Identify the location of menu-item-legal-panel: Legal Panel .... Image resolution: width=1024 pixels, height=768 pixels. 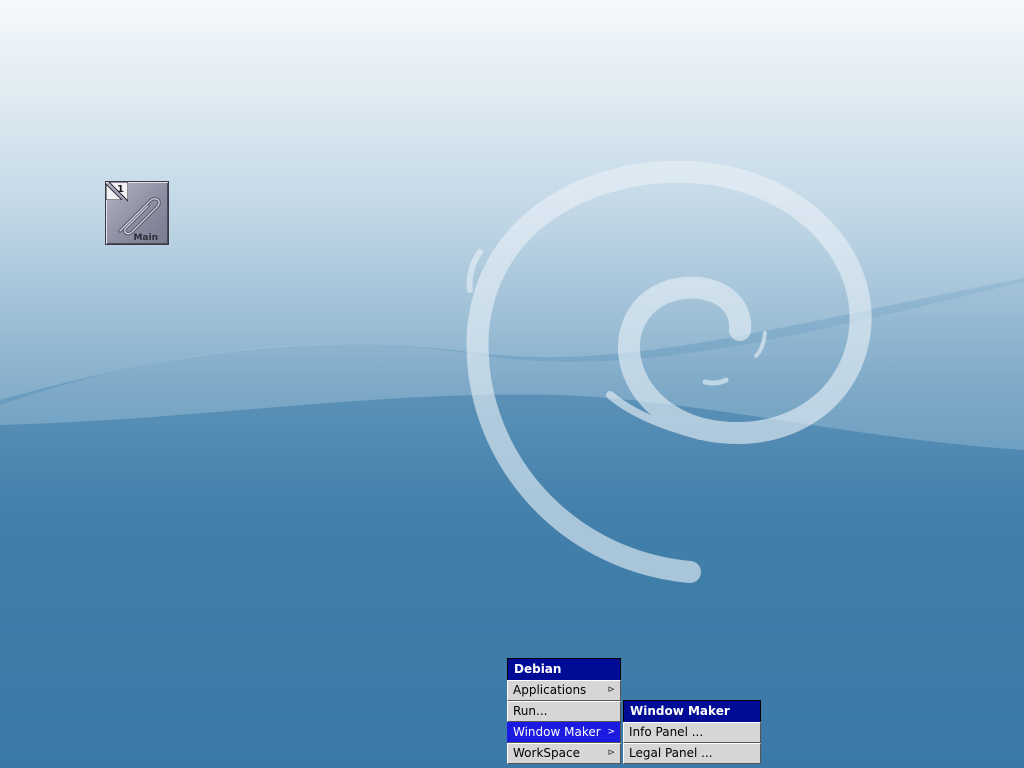
(692, 753).